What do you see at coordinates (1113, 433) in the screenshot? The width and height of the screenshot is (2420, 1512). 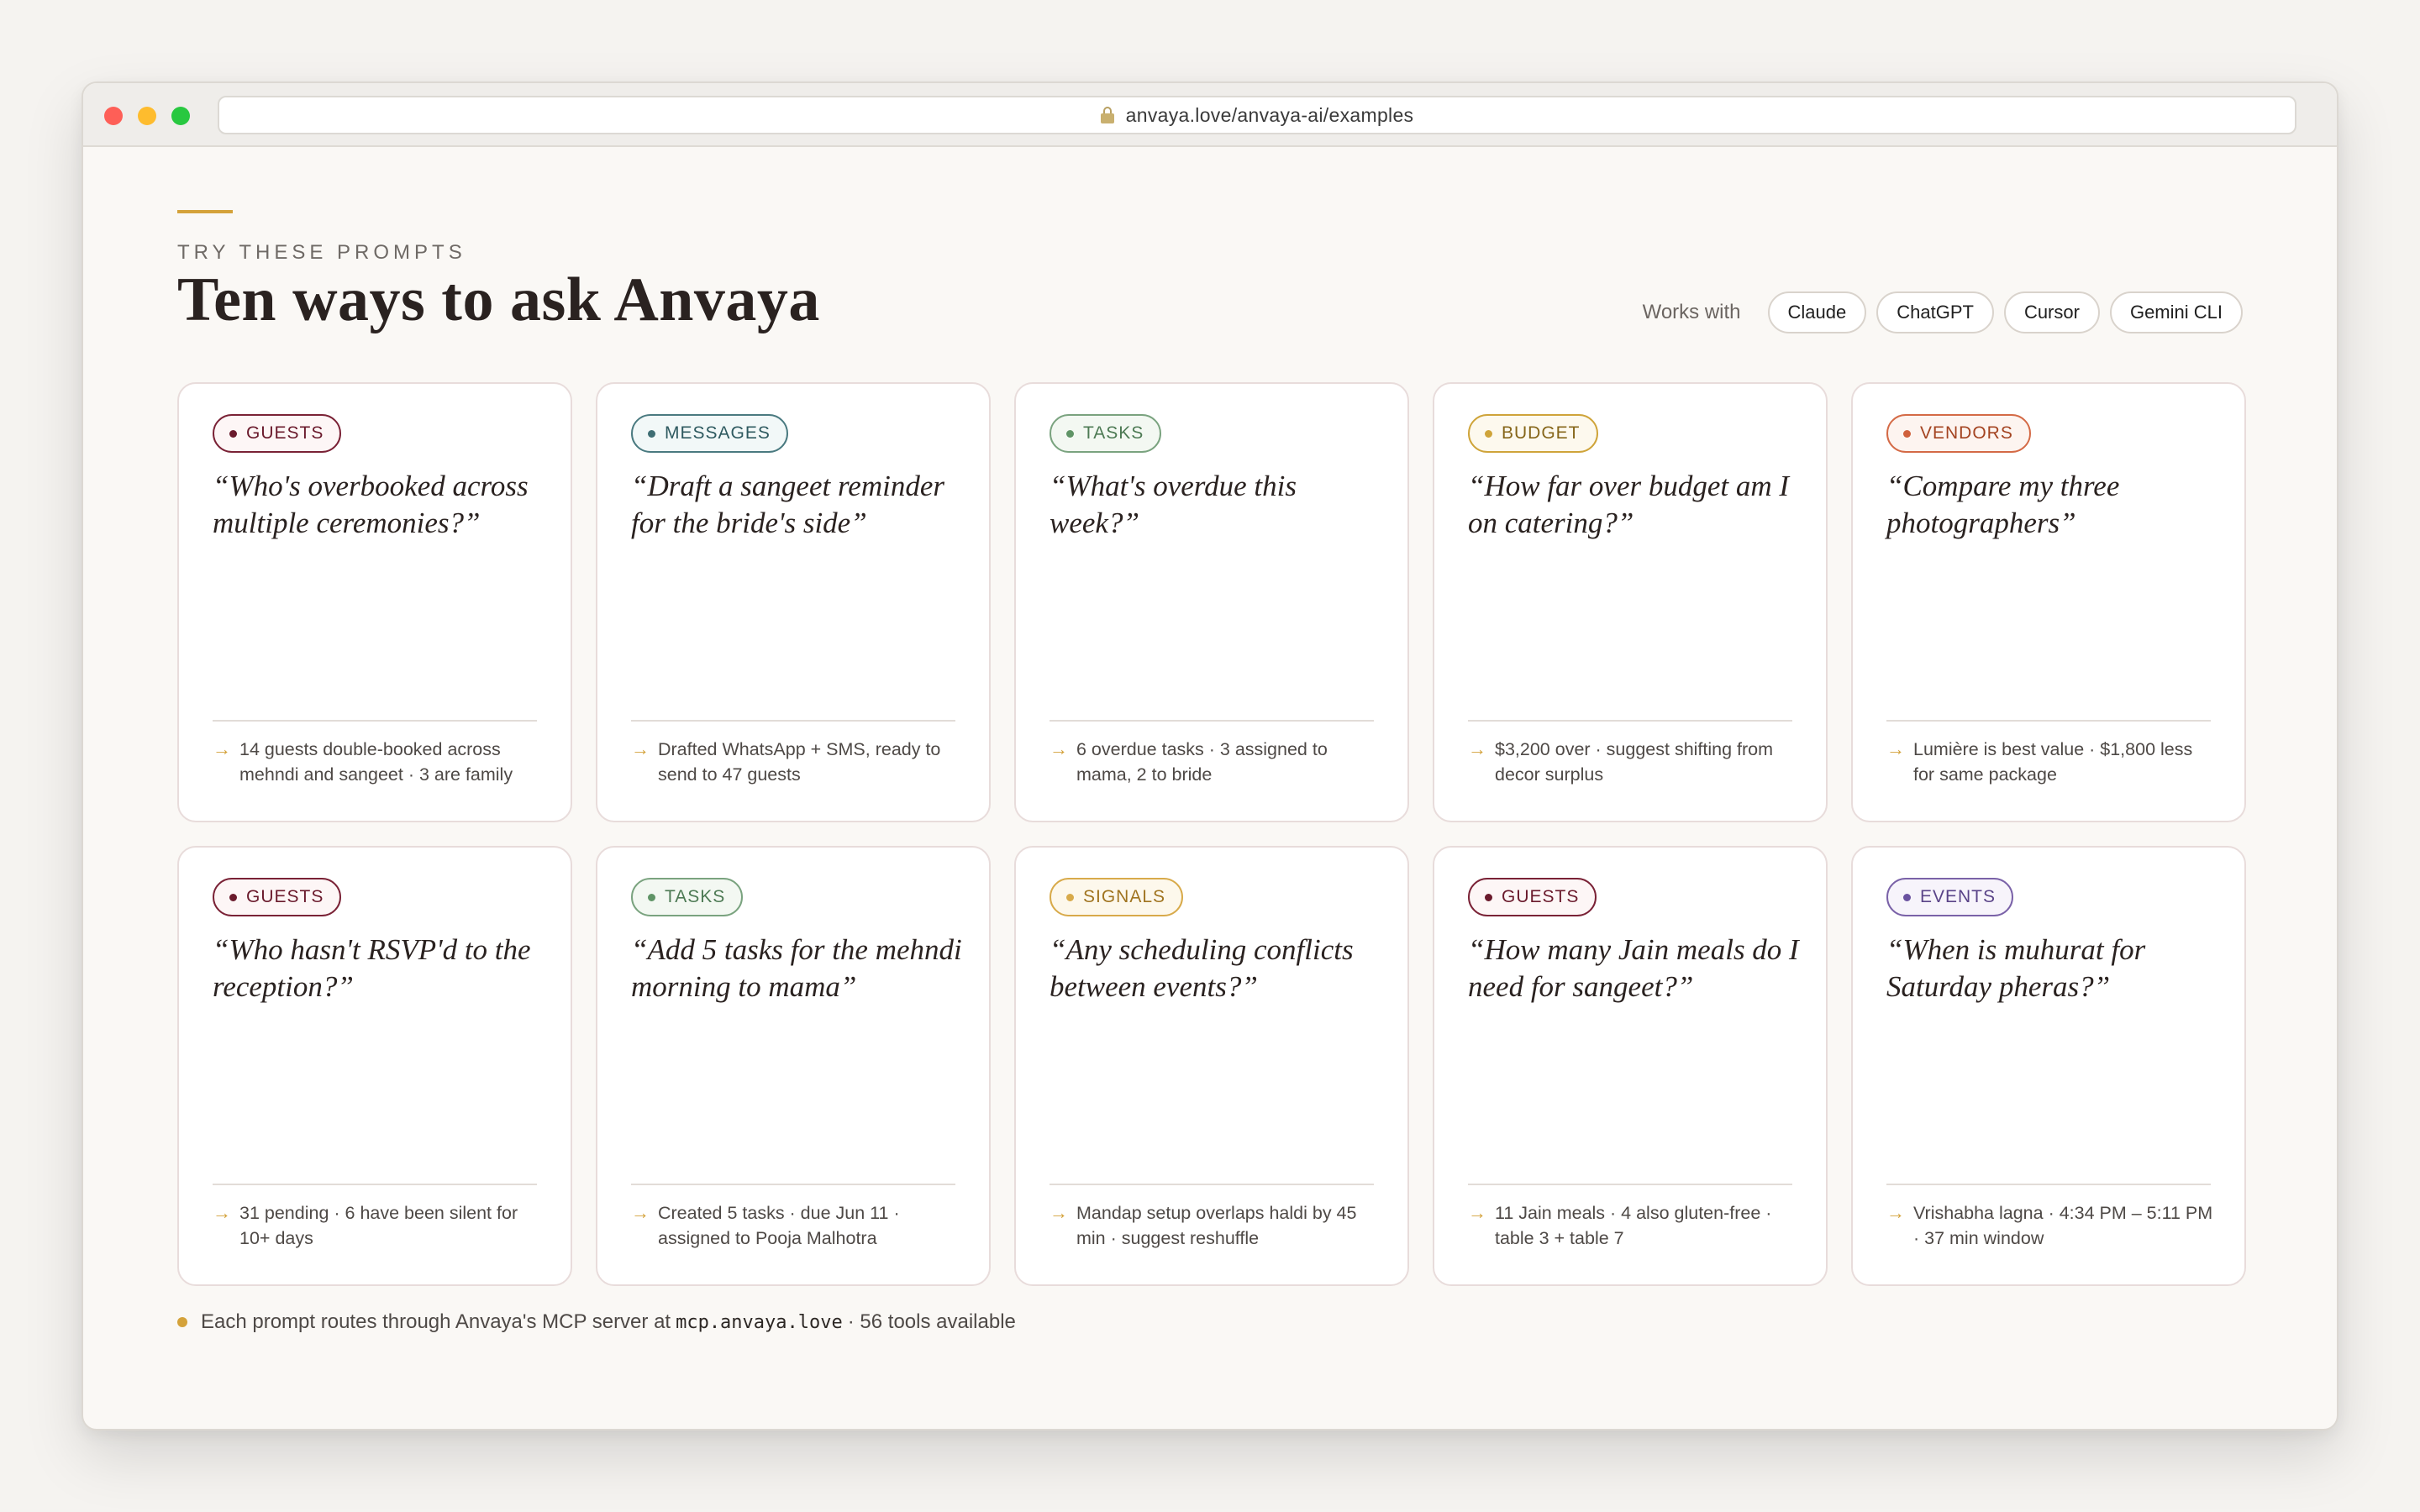 I see `category-tag-label: TASKS` at bounding box center [1113, 433].